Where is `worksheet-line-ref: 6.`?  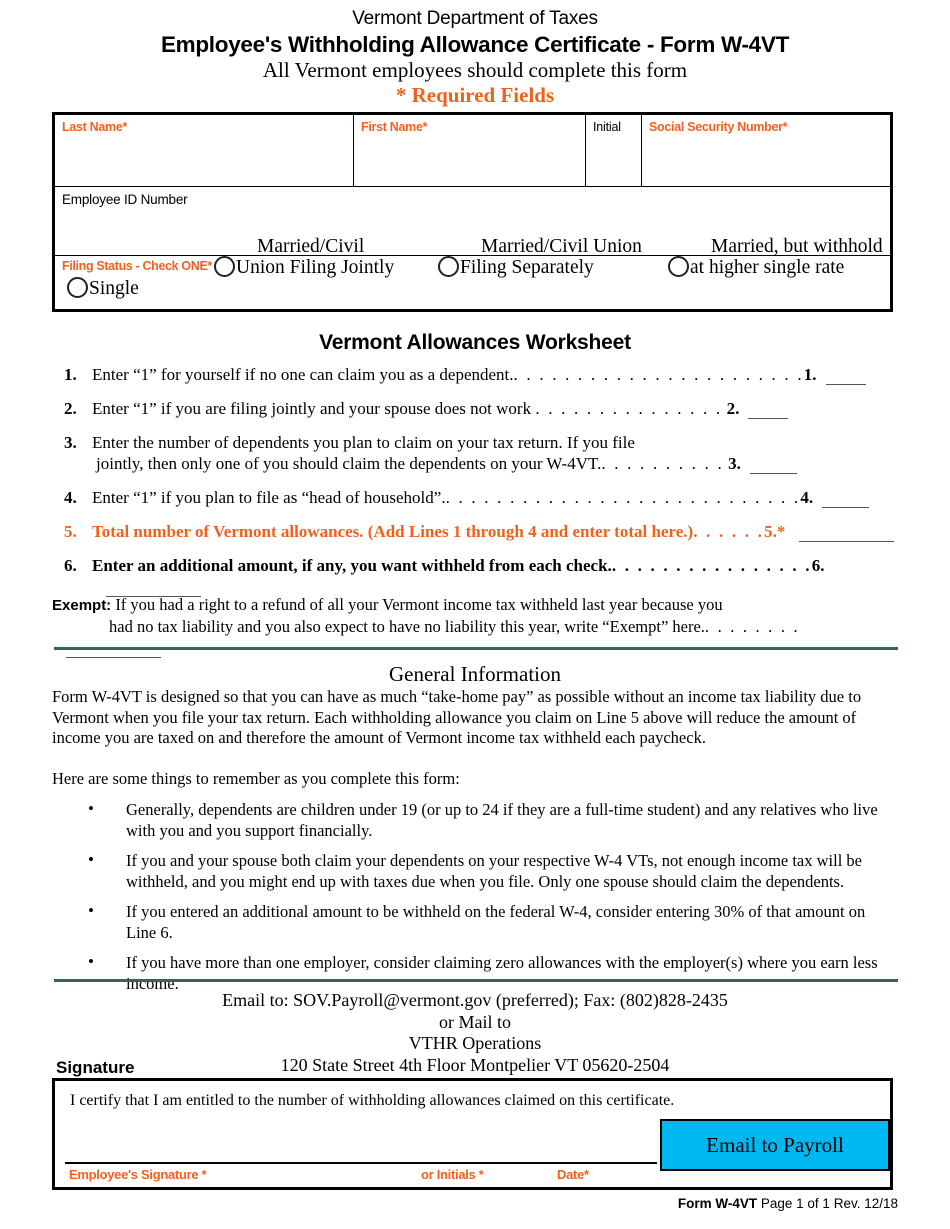 worksheet-line-ref: 6. is located at coordinates (818, 565).